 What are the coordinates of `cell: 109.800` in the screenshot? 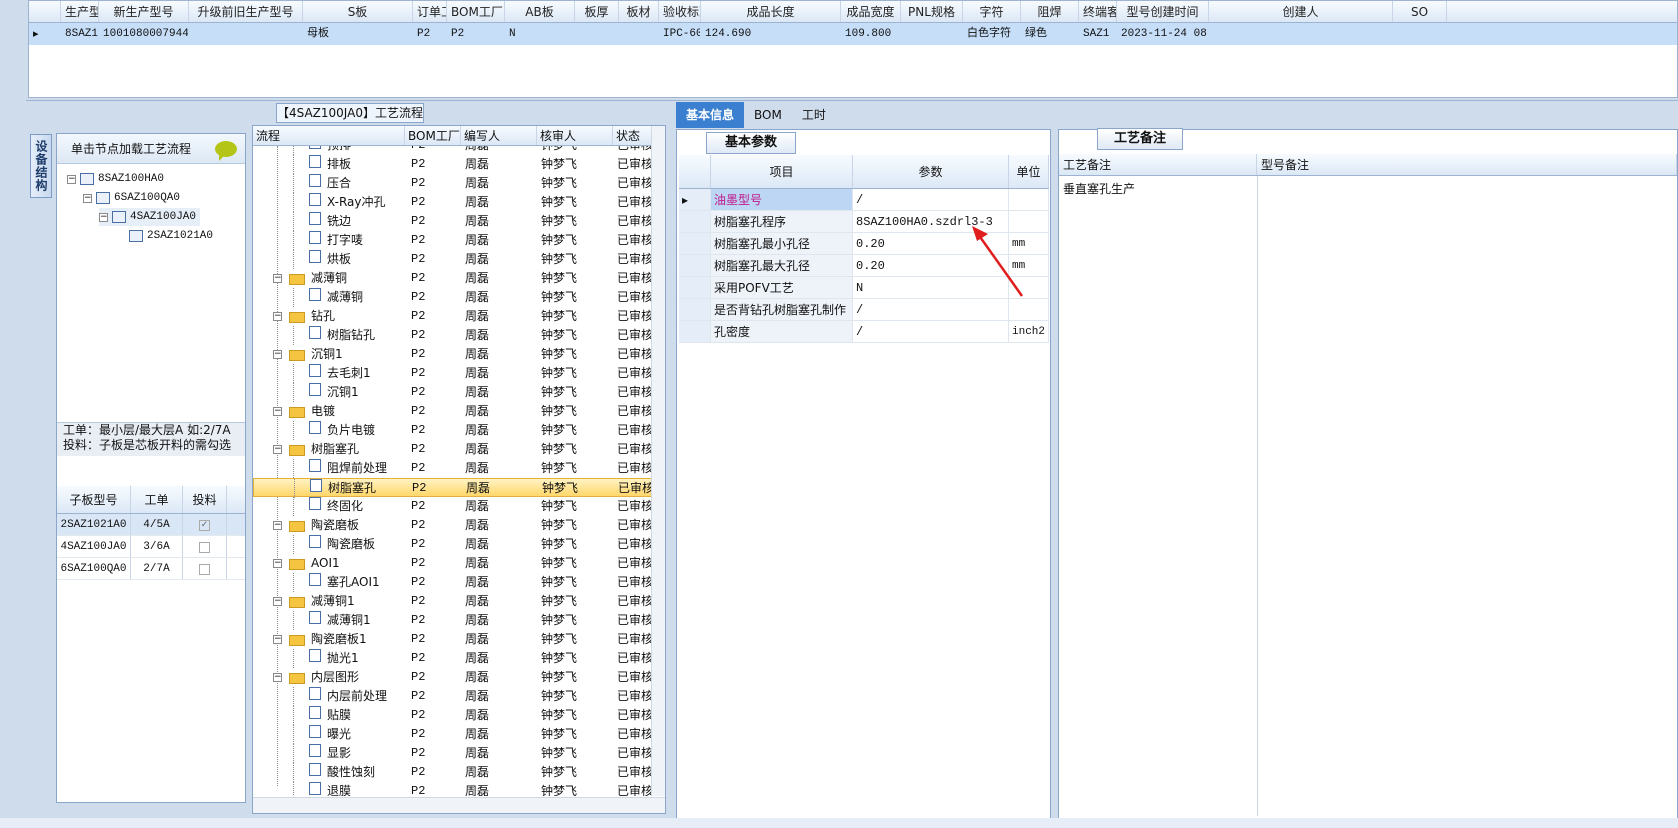 It's located at (871, 34).